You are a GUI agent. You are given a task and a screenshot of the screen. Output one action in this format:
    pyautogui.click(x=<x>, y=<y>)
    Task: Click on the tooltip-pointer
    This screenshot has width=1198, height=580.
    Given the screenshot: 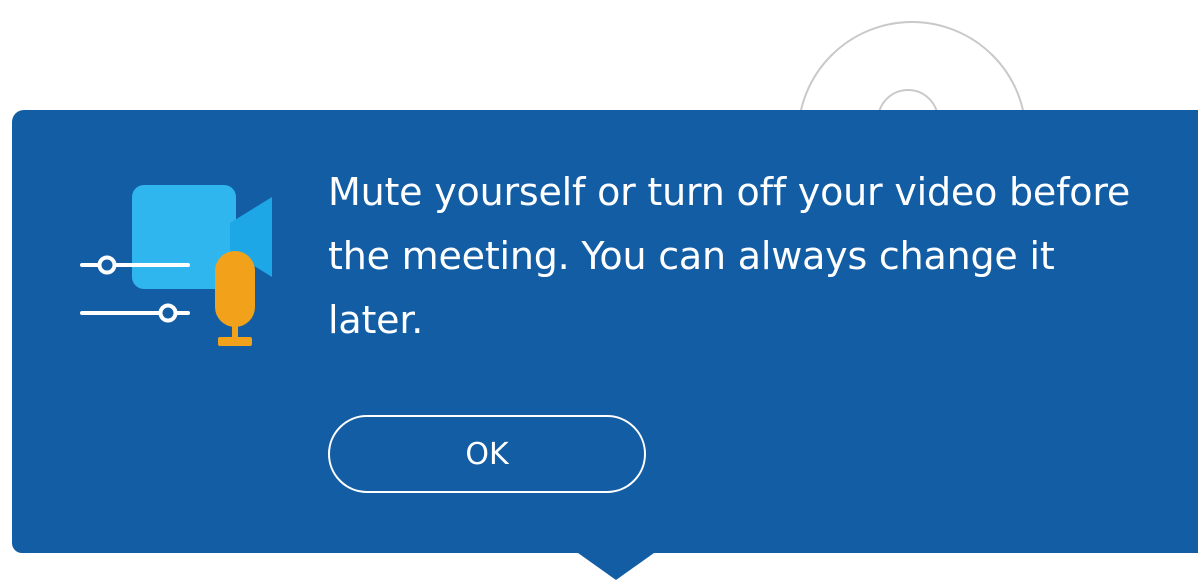 What is the action you would take?
    pyautogui.click(x=616, y=566)
    